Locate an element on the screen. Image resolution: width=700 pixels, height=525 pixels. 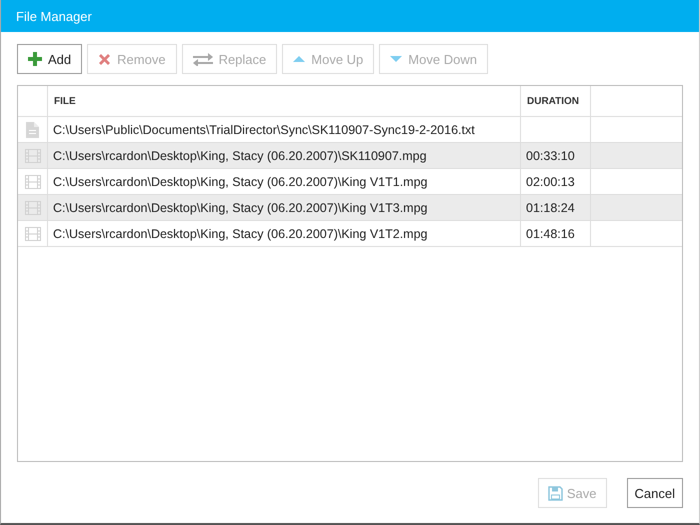
triangle-down-icon is located at coordinates (396, 59).